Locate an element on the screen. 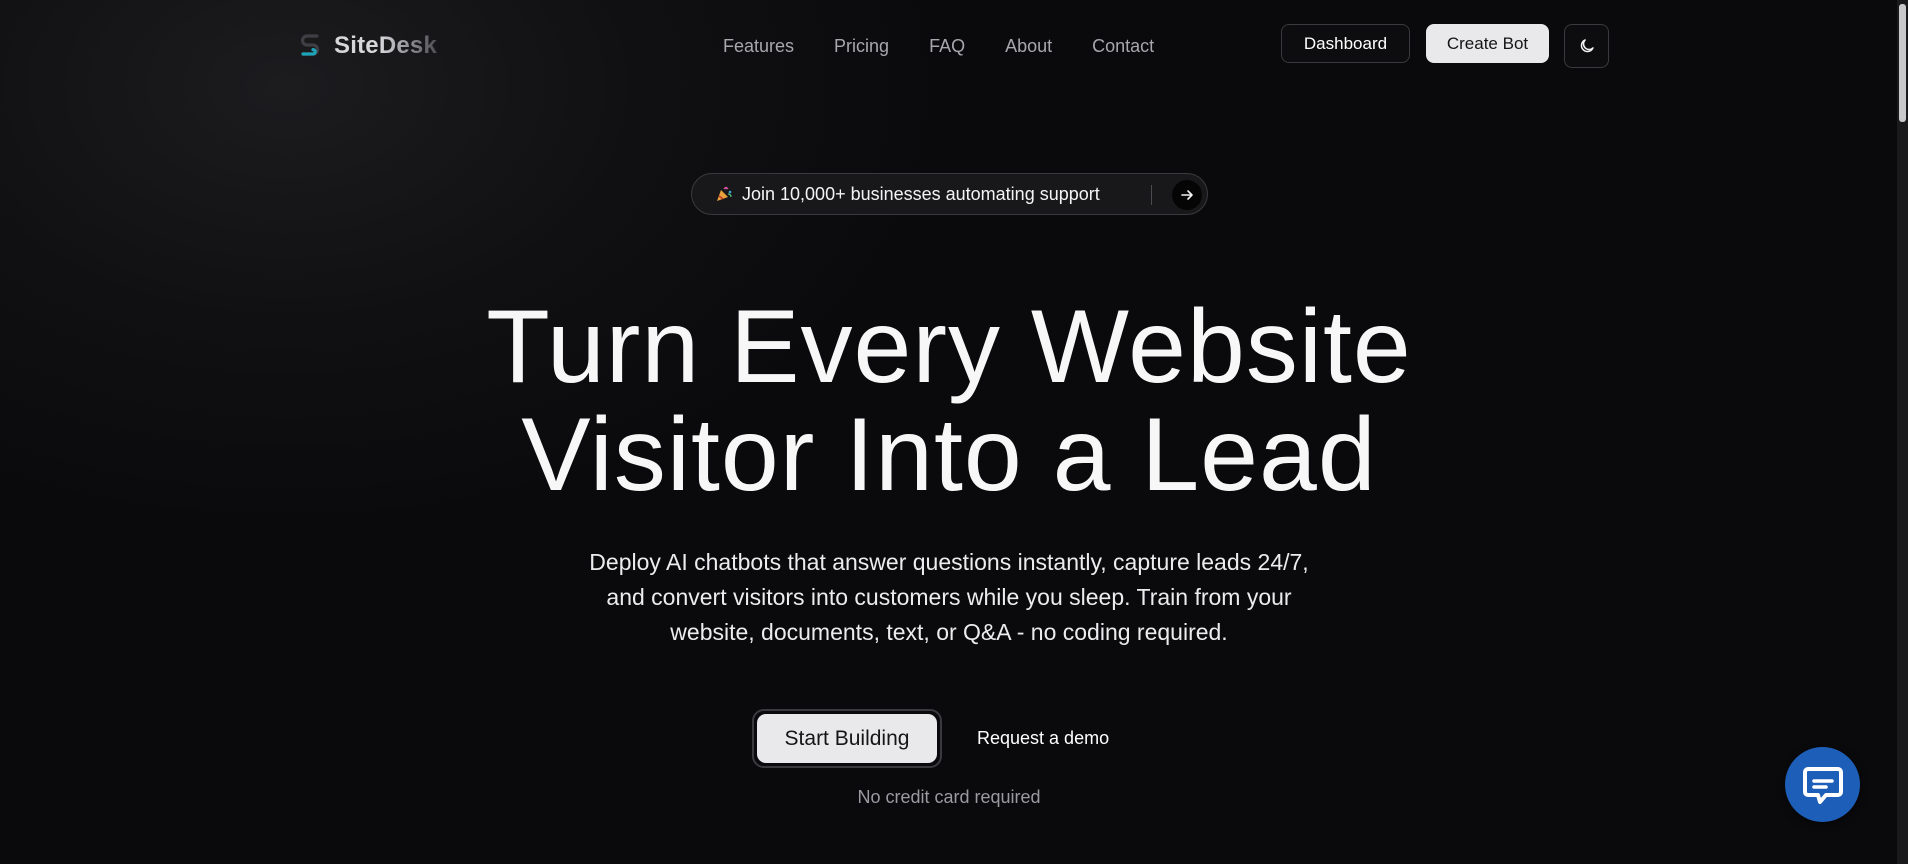 Image resolution: width=1908 pixels, height=864 pixels. chat-widget-button is located at coordinates (1822, 784).